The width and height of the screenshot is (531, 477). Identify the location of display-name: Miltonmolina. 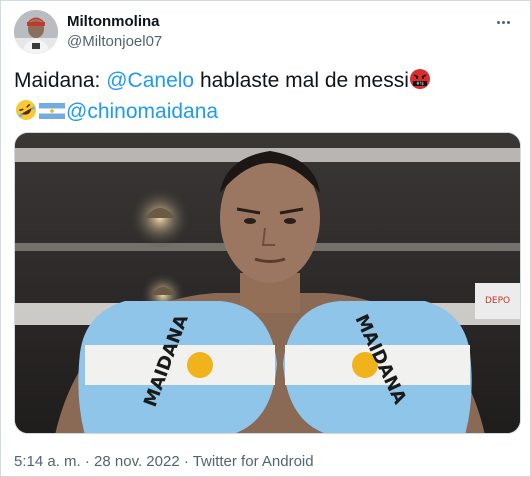
(113, 21).